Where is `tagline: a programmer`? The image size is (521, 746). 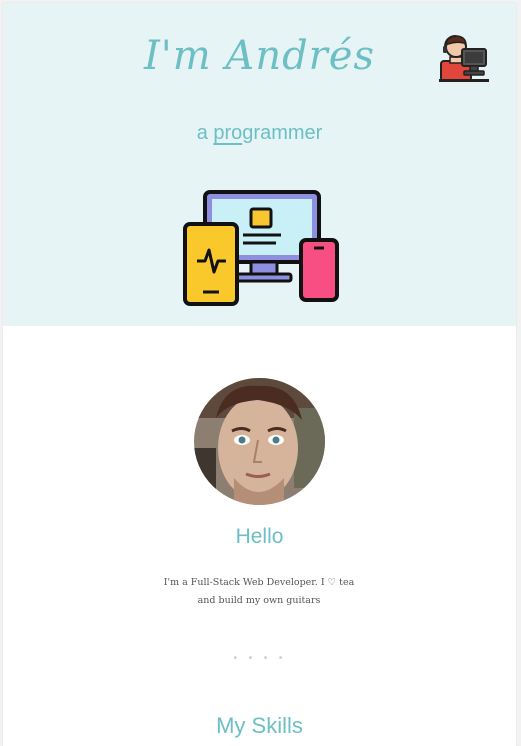 tagline: a programmer is located at coordinates (259, 133).